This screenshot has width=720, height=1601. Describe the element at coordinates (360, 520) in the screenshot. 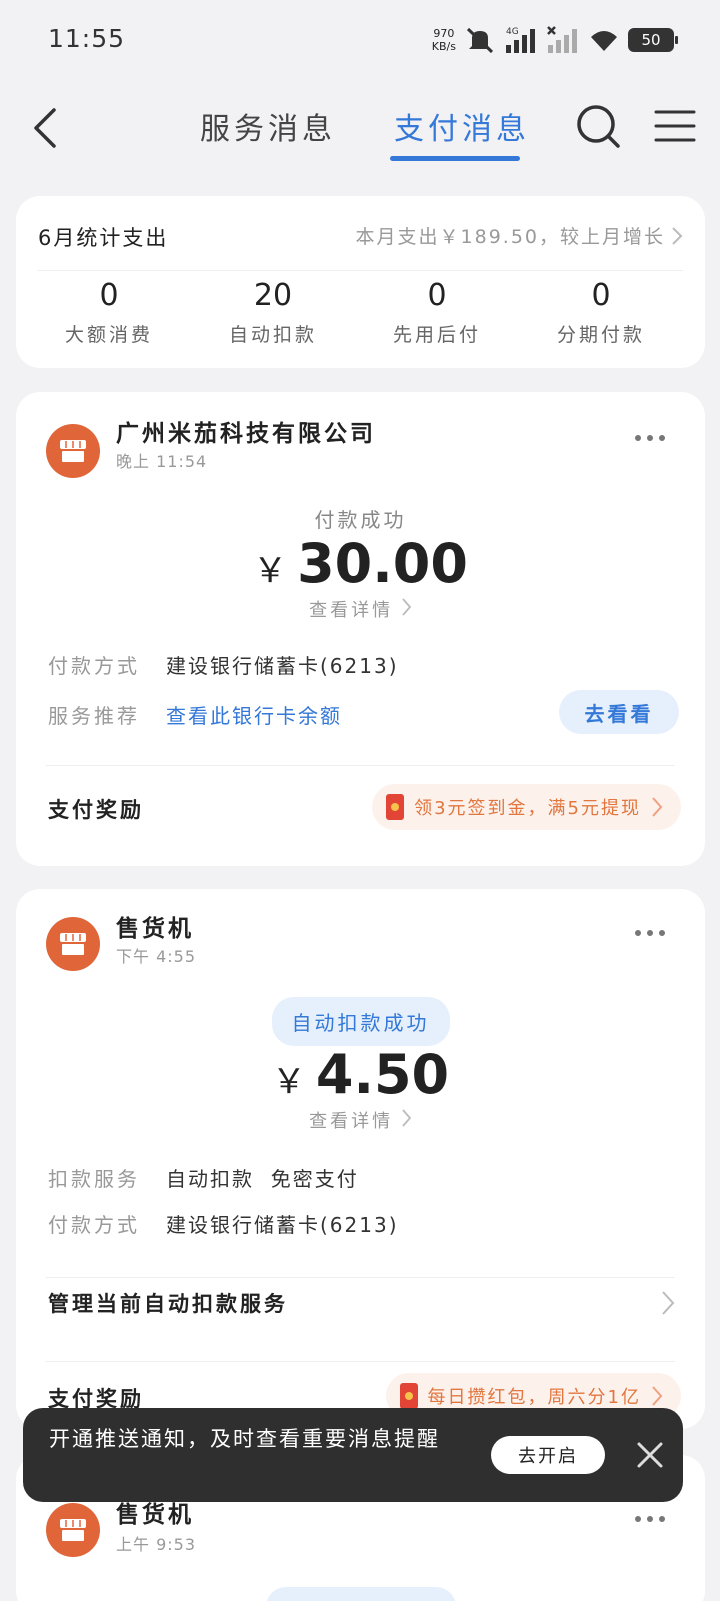

I see `payment-status: 付款成功` at that location.